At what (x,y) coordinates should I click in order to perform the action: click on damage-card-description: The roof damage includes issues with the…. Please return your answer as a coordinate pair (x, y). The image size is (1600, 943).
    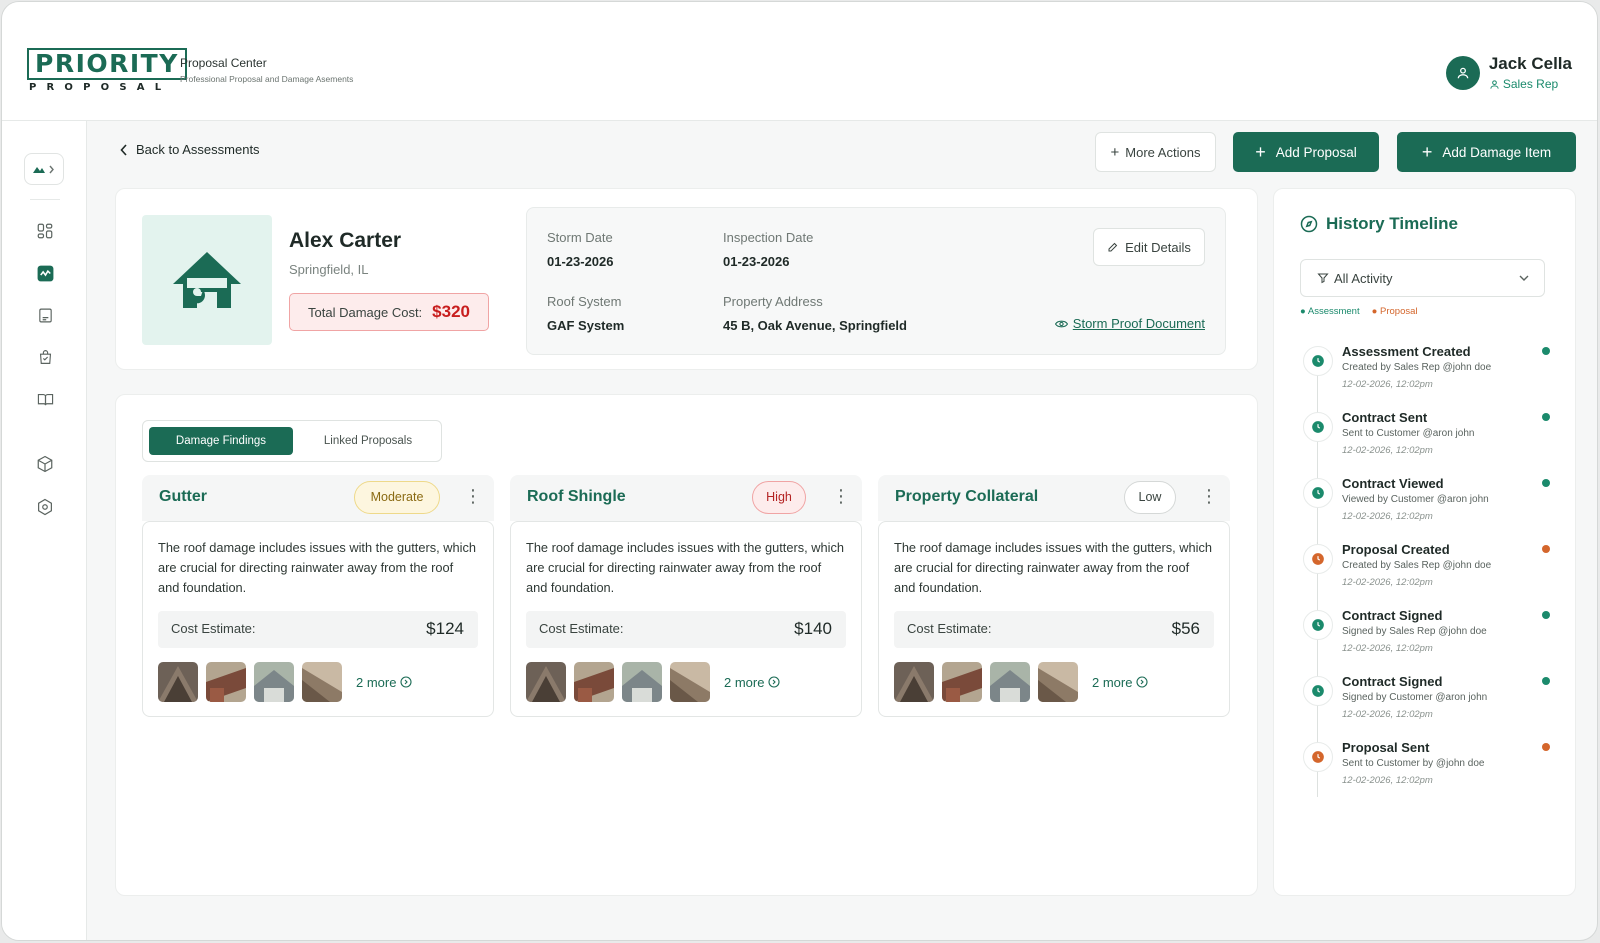
    Looking at the image, I should click on (685, 567).